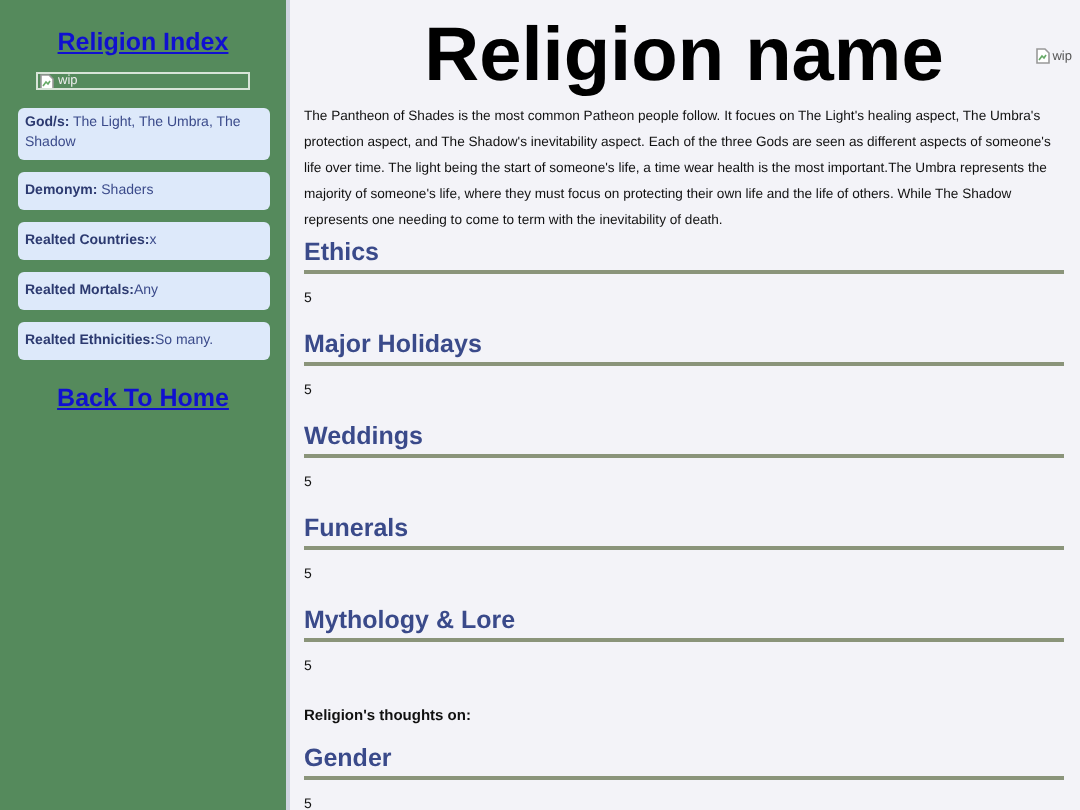 This screenshot has height=810, width=1080. What do you see at coordinates (684, 56) in the screenshot?
I see `page-title: Religion name` at bounding box center [684, 56].